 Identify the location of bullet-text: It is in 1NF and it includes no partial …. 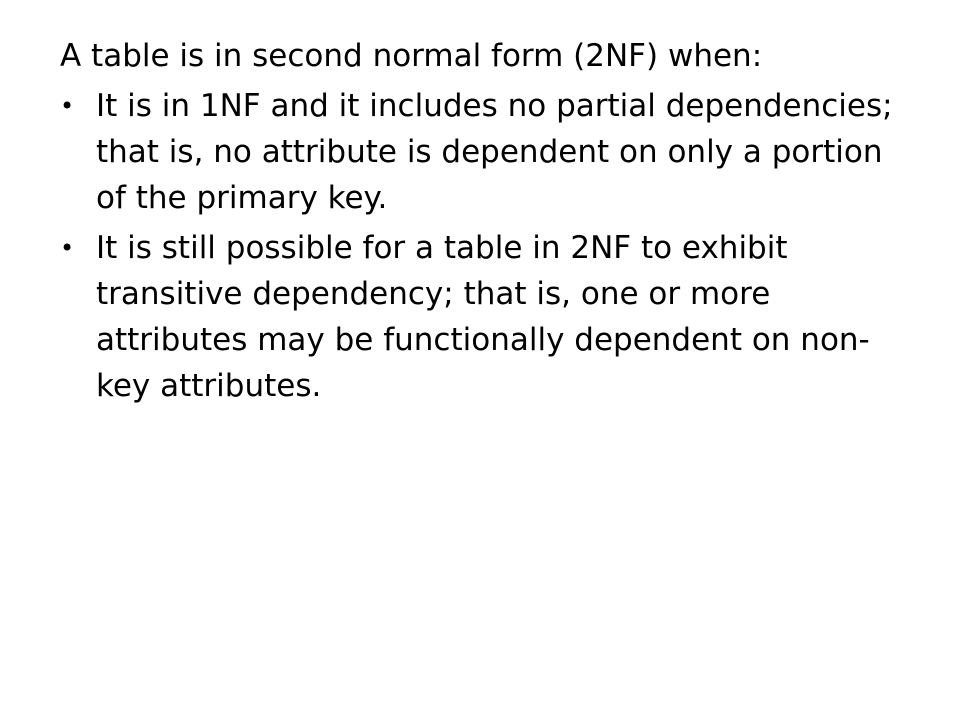
(494, 152).